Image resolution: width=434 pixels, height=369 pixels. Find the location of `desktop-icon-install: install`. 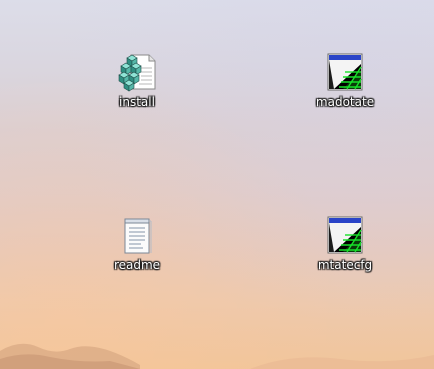

desktop-icon-install: install is located at coordinates (137, 91).